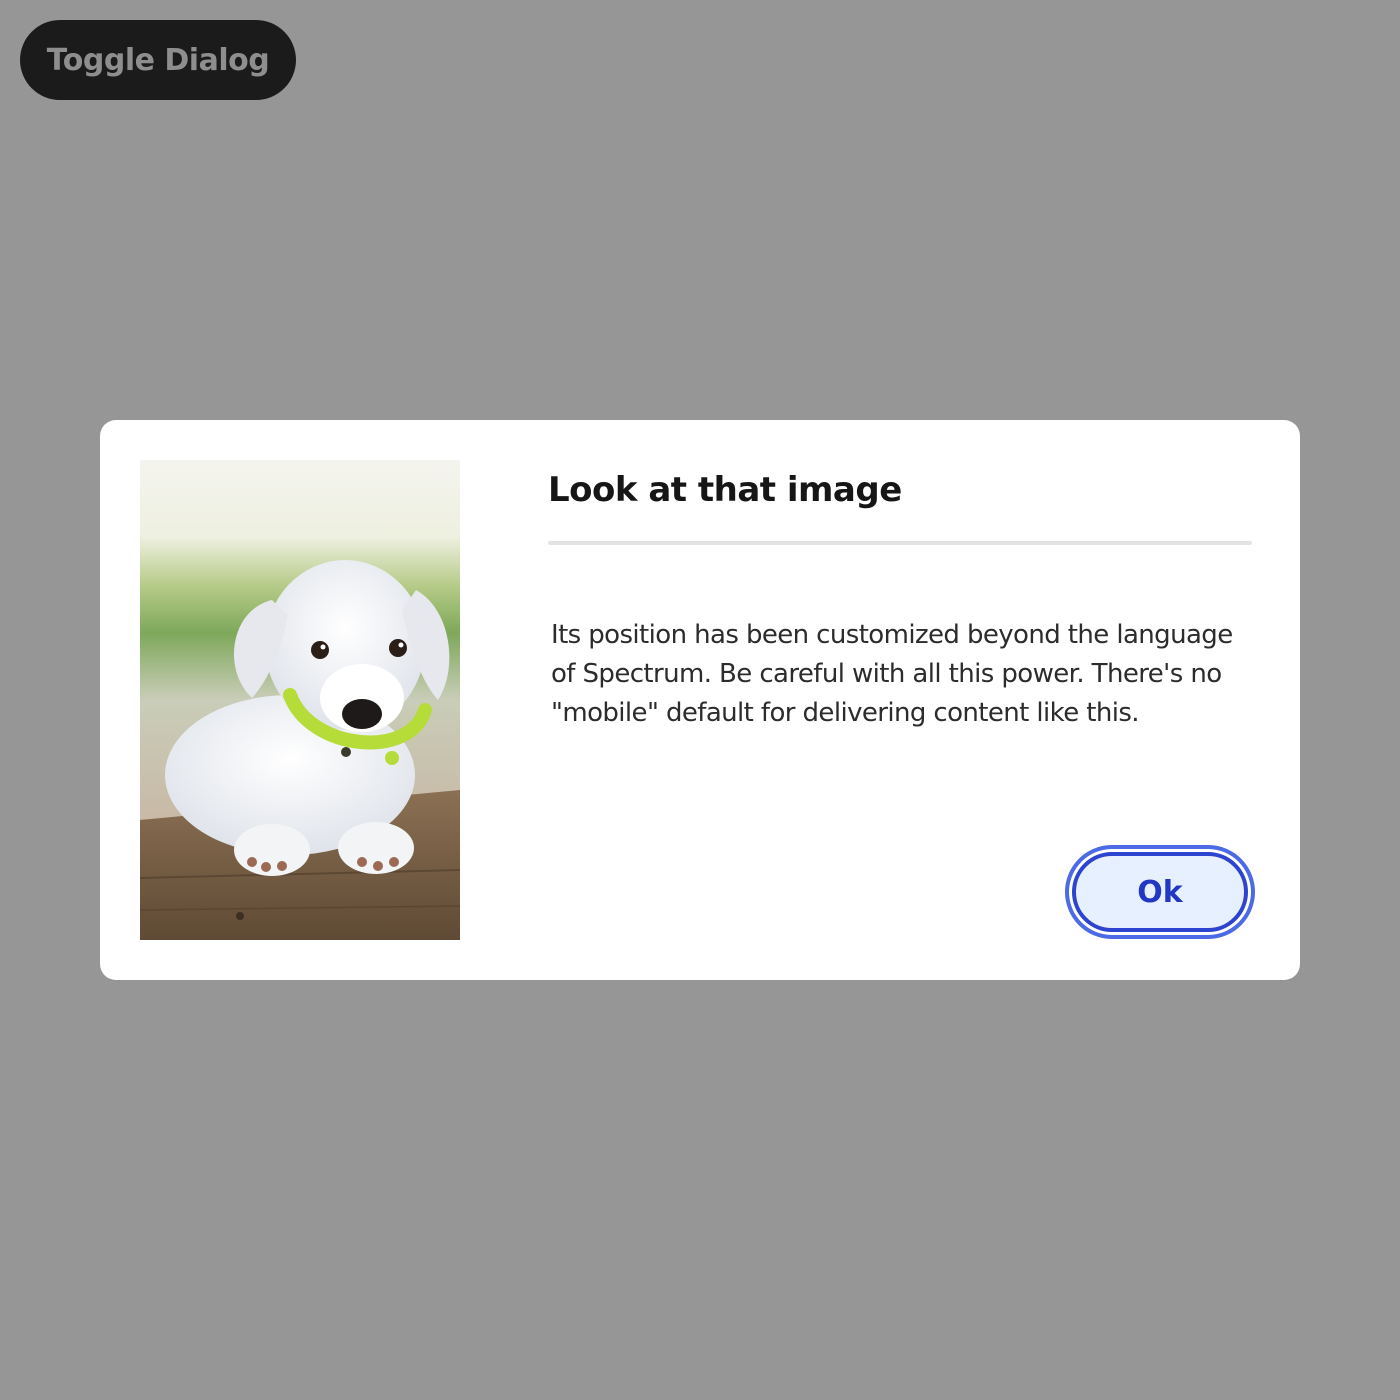 This screenshot has width=1400, height=1400. I want to click on ok-button: Ok, so click(1160, 892).